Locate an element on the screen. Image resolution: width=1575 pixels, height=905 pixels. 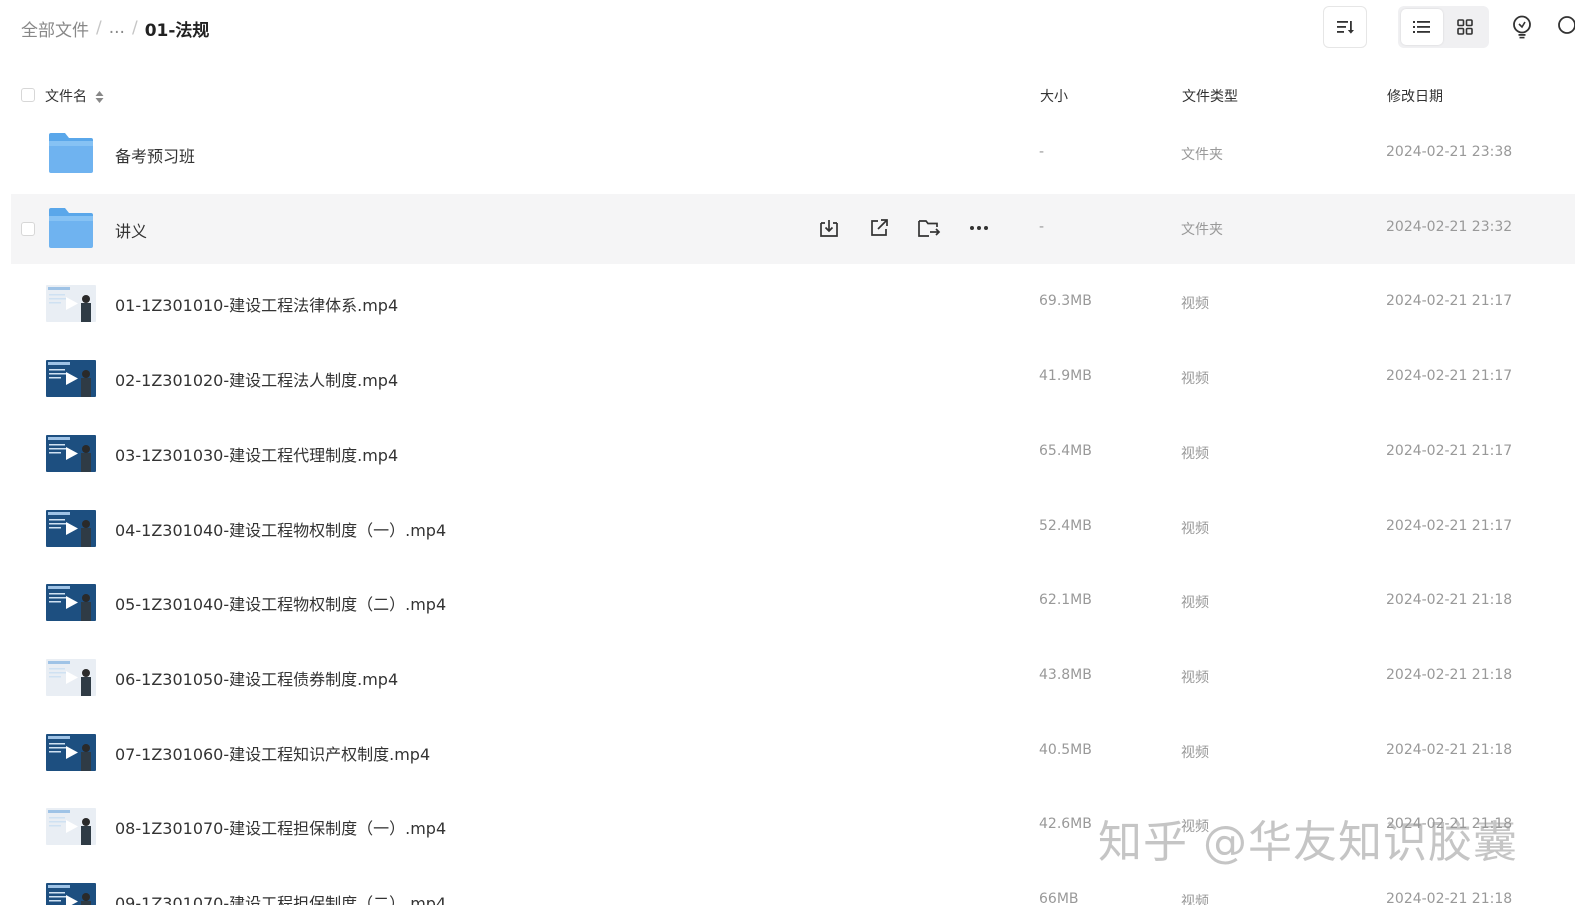
list-view-button is located at coordinates (1422, 27).